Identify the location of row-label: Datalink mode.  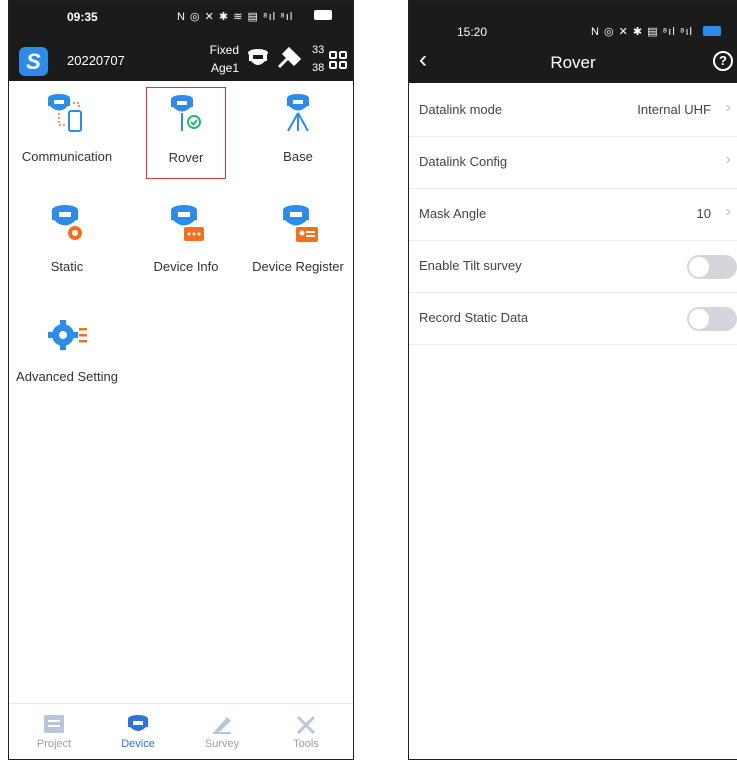
(461, 109).